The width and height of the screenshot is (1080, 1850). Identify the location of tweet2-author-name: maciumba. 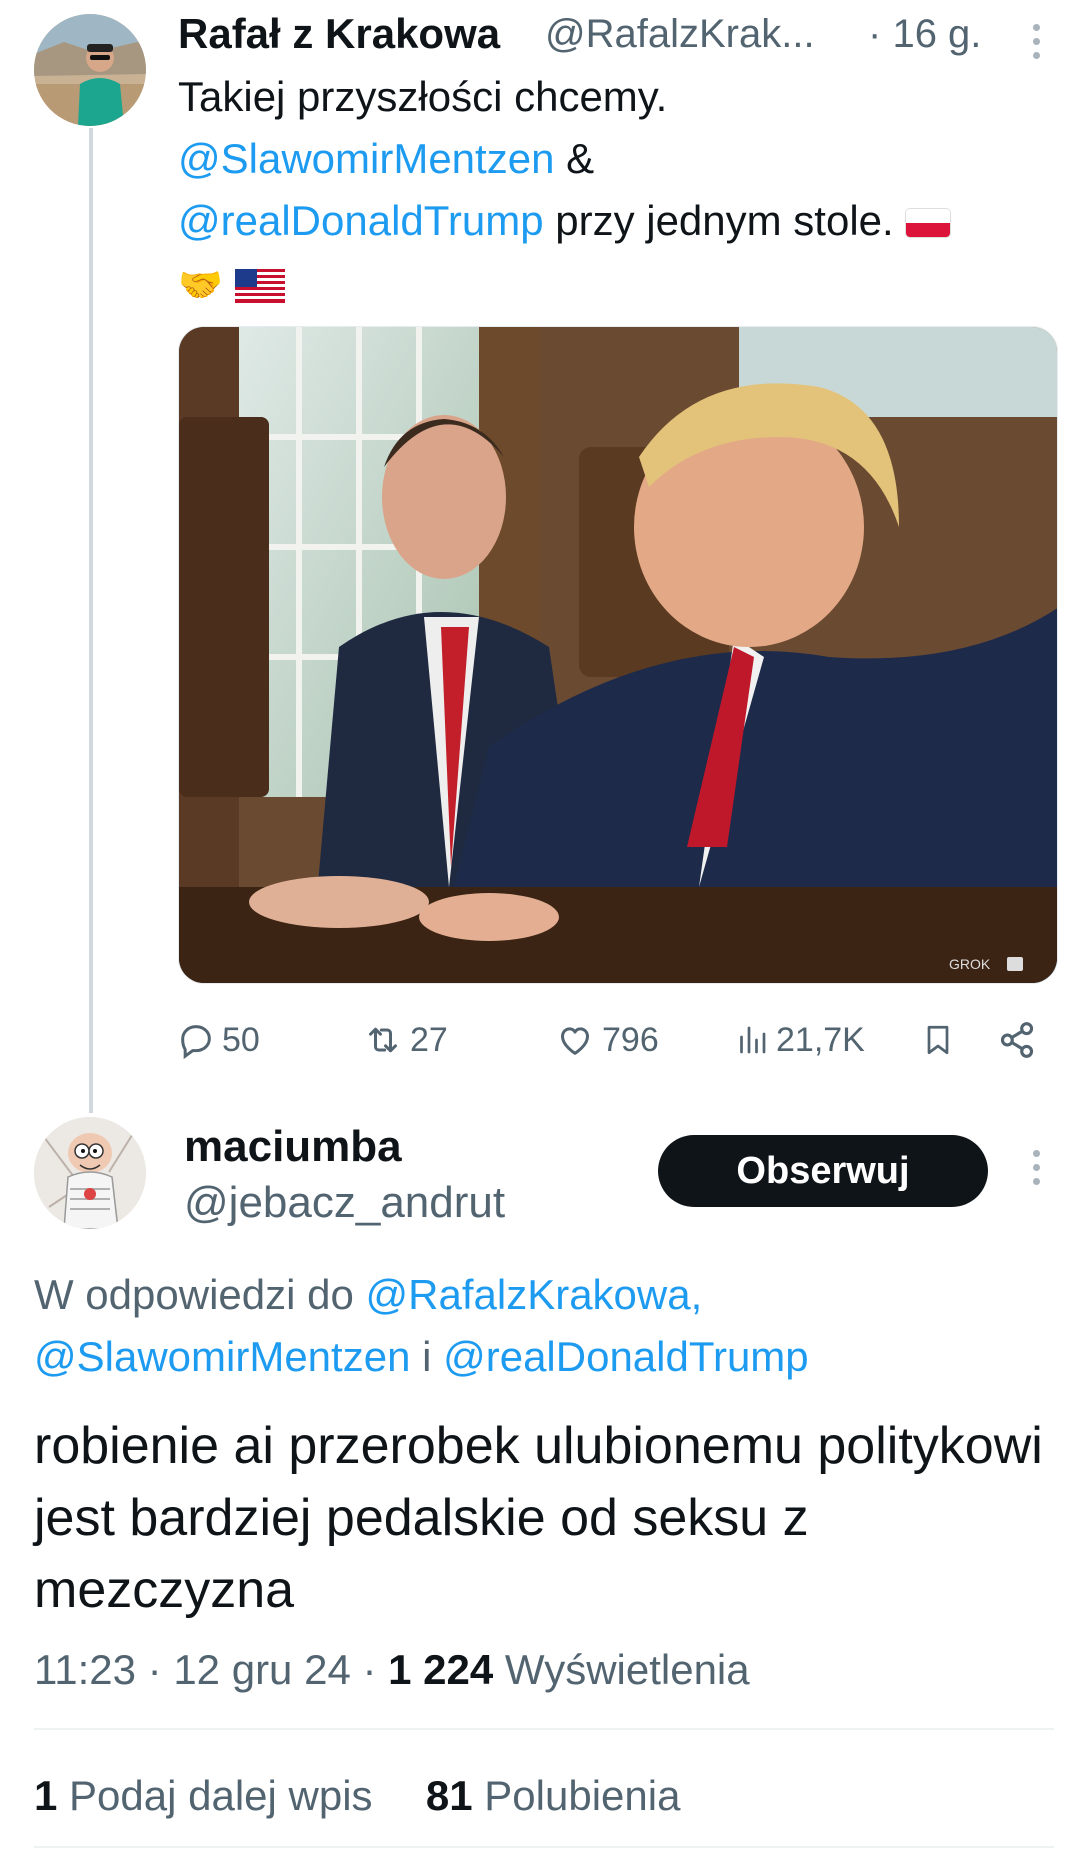
(293, 1147).